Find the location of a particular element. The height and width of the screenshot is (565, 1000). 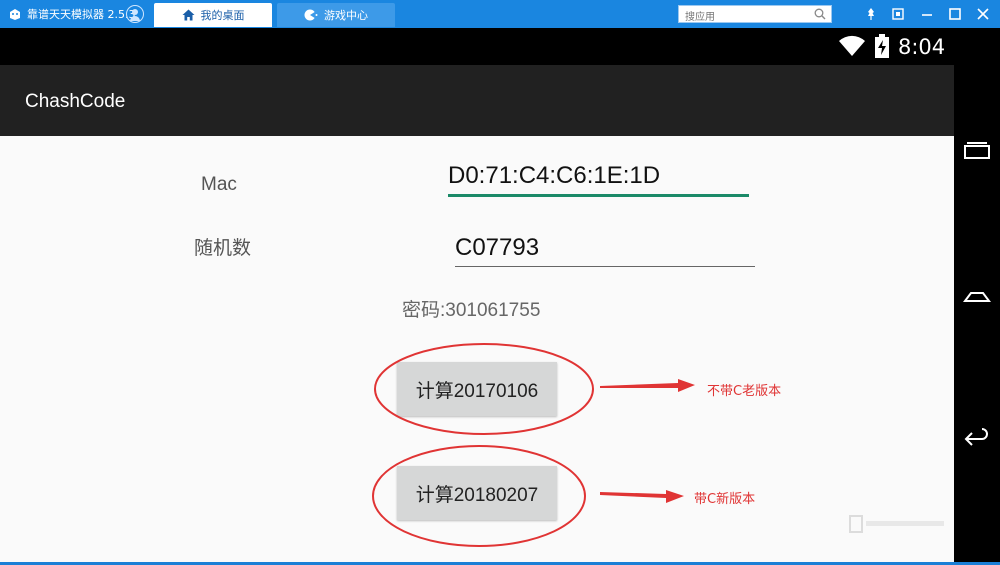

settings-icon is located at coordinates (898, 14).